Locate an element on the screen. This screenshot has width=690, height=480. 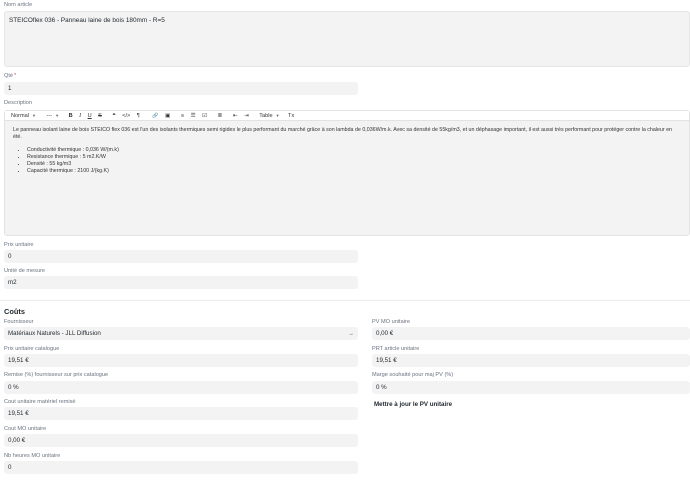
code-icon: </> is located at coordinates (126, 116).